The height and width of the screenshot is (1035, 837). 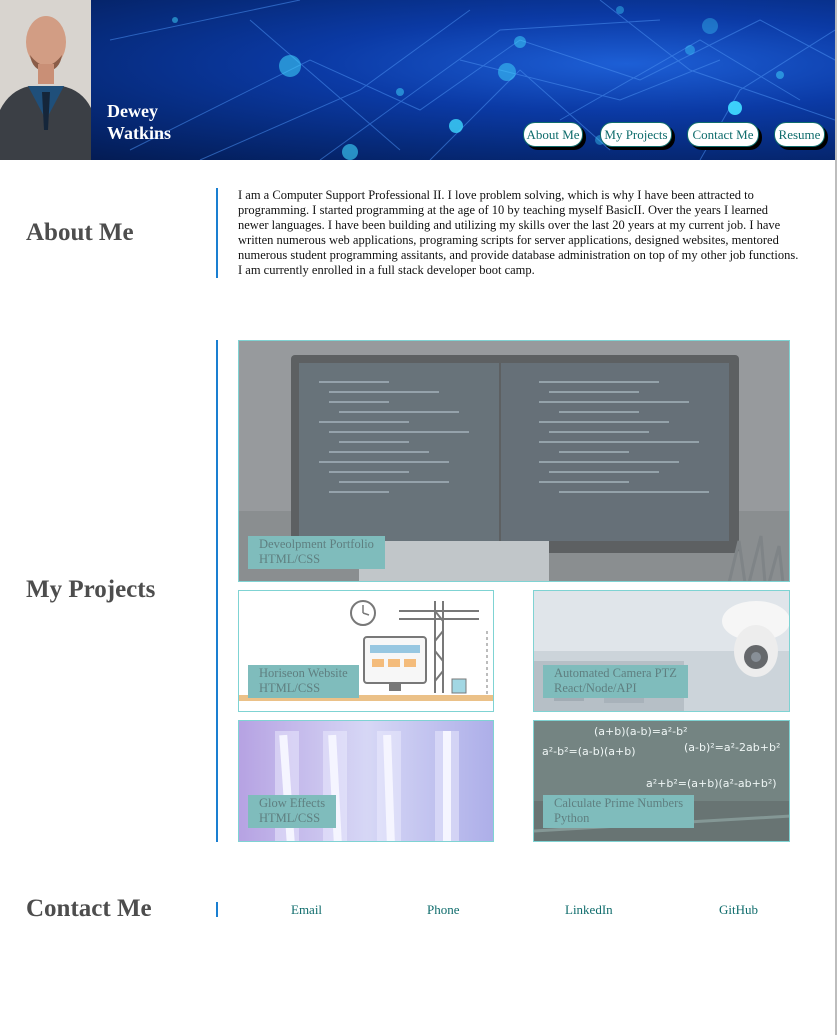 What do you see at coordinates (91, 589) in the screenshot?
I see `projects-section-title: My Projects` at bounding box center [91, 589].